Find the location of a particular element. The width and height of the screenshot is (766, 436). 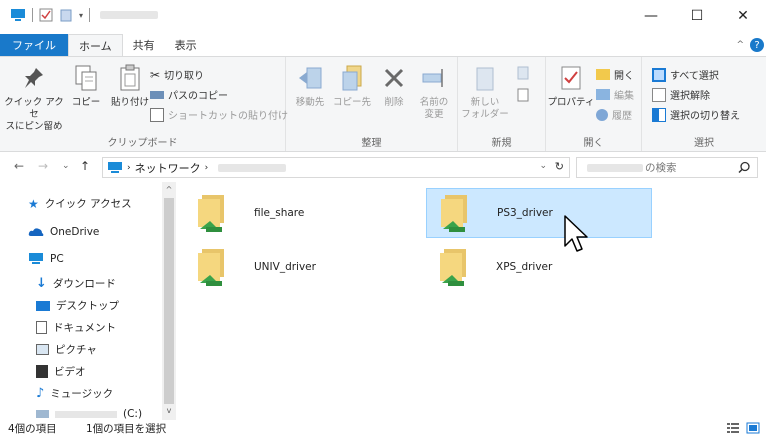

paste-button: 貼り付け is located at coordinates (130, 86).